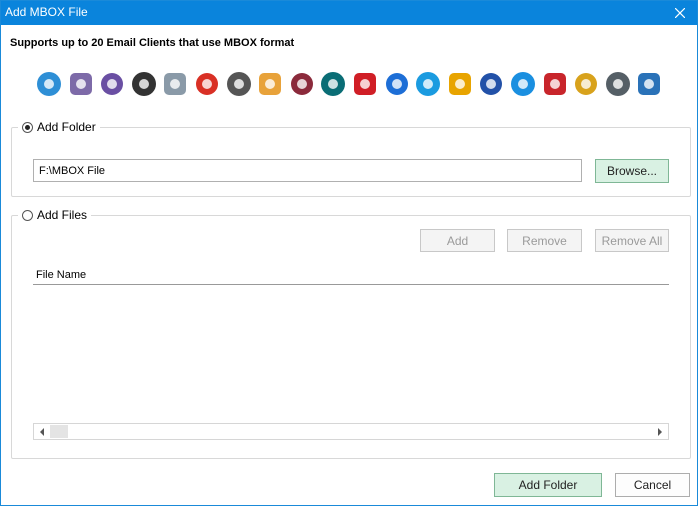 The height and width of the screenshot is (506, 698). Describe the element at coordinates (62, 215) in the screenshot. I see `add-files-radio-label: Add Files` at that location.